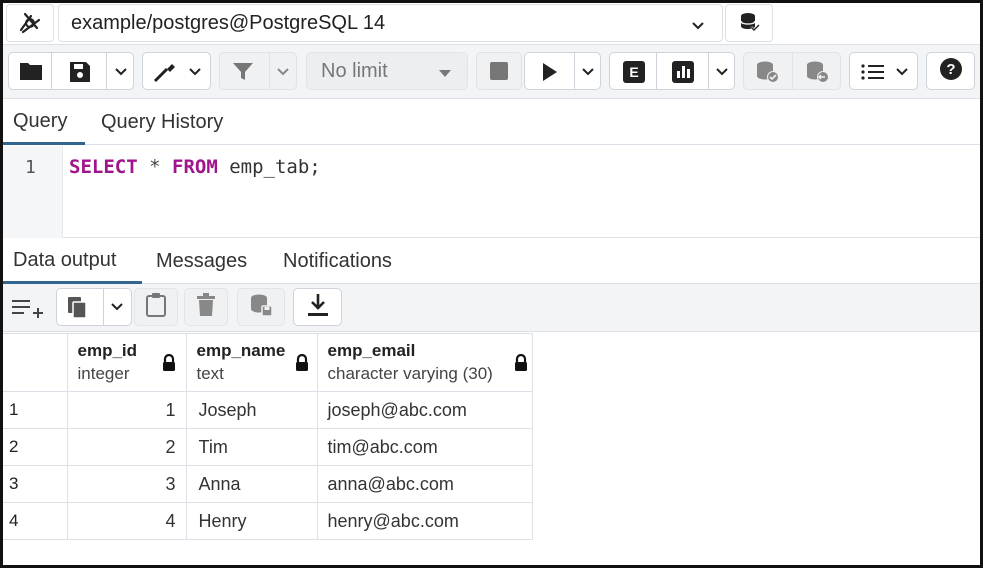 Image resolution: width=983 pixels, height=568 pixels. Describe the element at coordinates (873, 74) in the screenshot. I see `macros-icon` at that location.